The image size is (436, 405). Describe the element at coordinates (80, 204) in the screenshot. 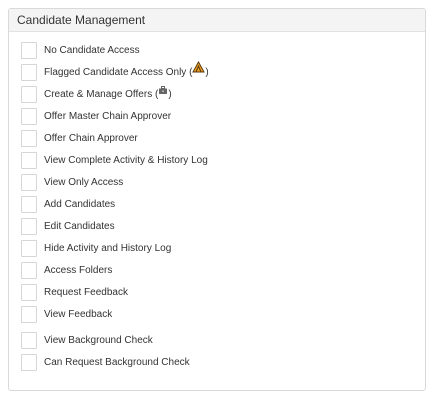

I see `permission-label: Add Candidates` at that location.